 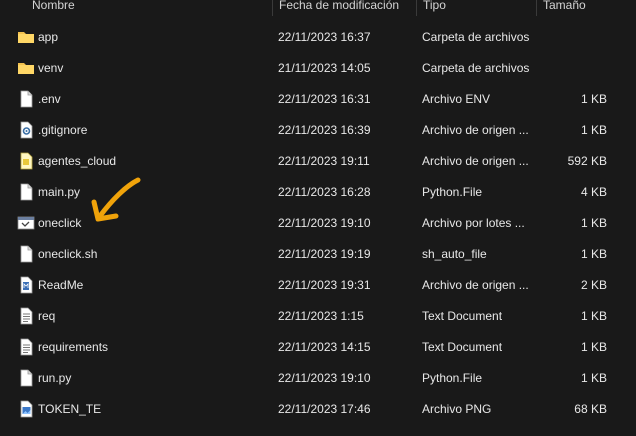 What do you see at coordinates (457, 409) in the screenshot?
I see `file-type: Archivo PNG` at bounding box center [457, 409].